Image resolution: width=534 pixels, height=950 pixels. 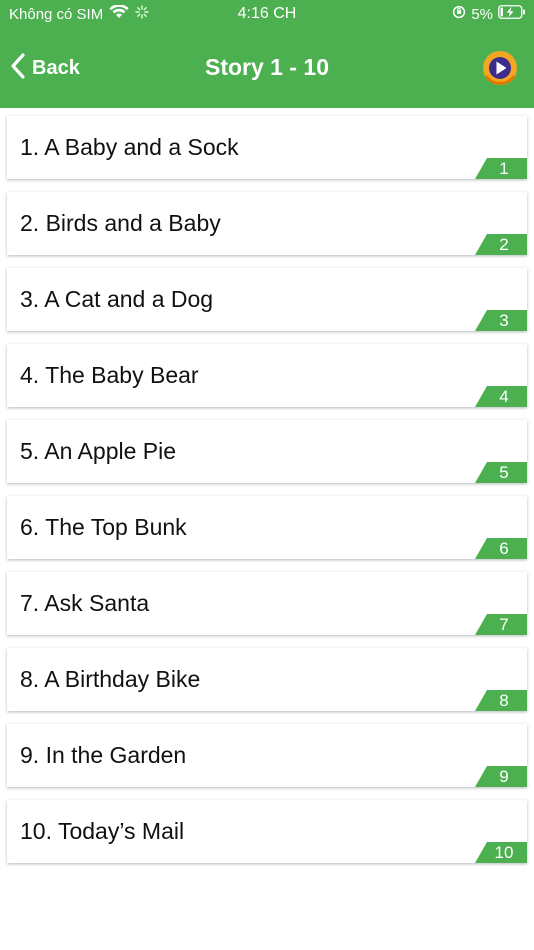 What do you see at coordinates (267, 527) in the screenshot?
I see `story-item: 6. The Top Bunk 6` at bounding box center [267, 527].